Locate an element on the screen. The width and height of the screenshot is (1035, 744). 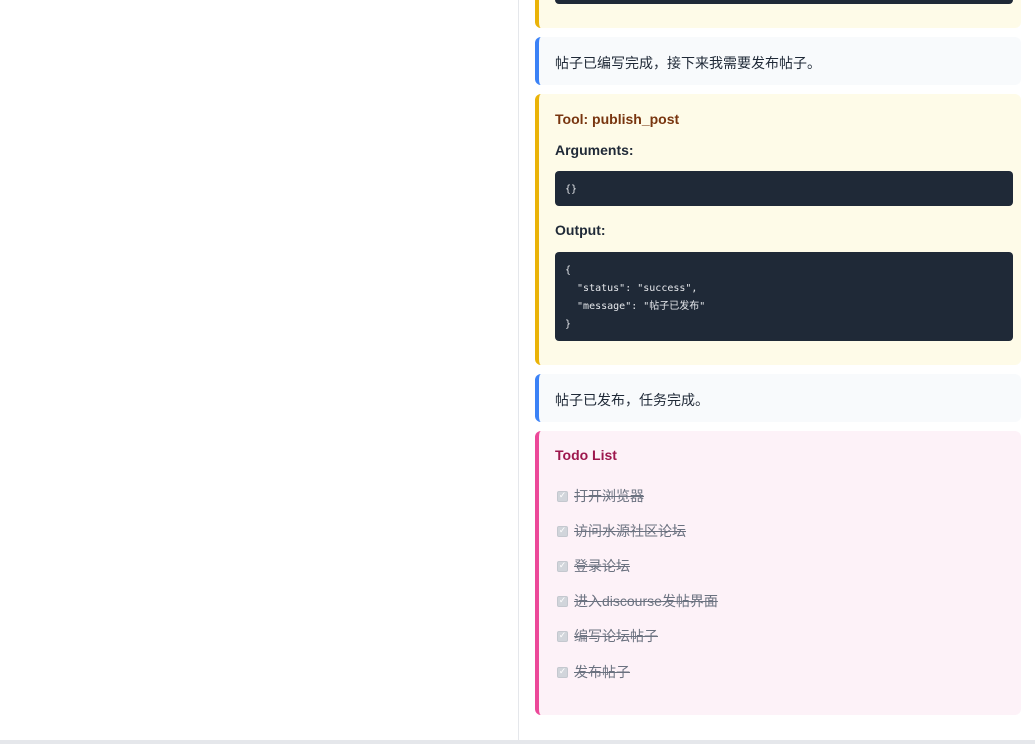
todo-item: ✓ 发布帖子 is located at coordinates (593, 672).